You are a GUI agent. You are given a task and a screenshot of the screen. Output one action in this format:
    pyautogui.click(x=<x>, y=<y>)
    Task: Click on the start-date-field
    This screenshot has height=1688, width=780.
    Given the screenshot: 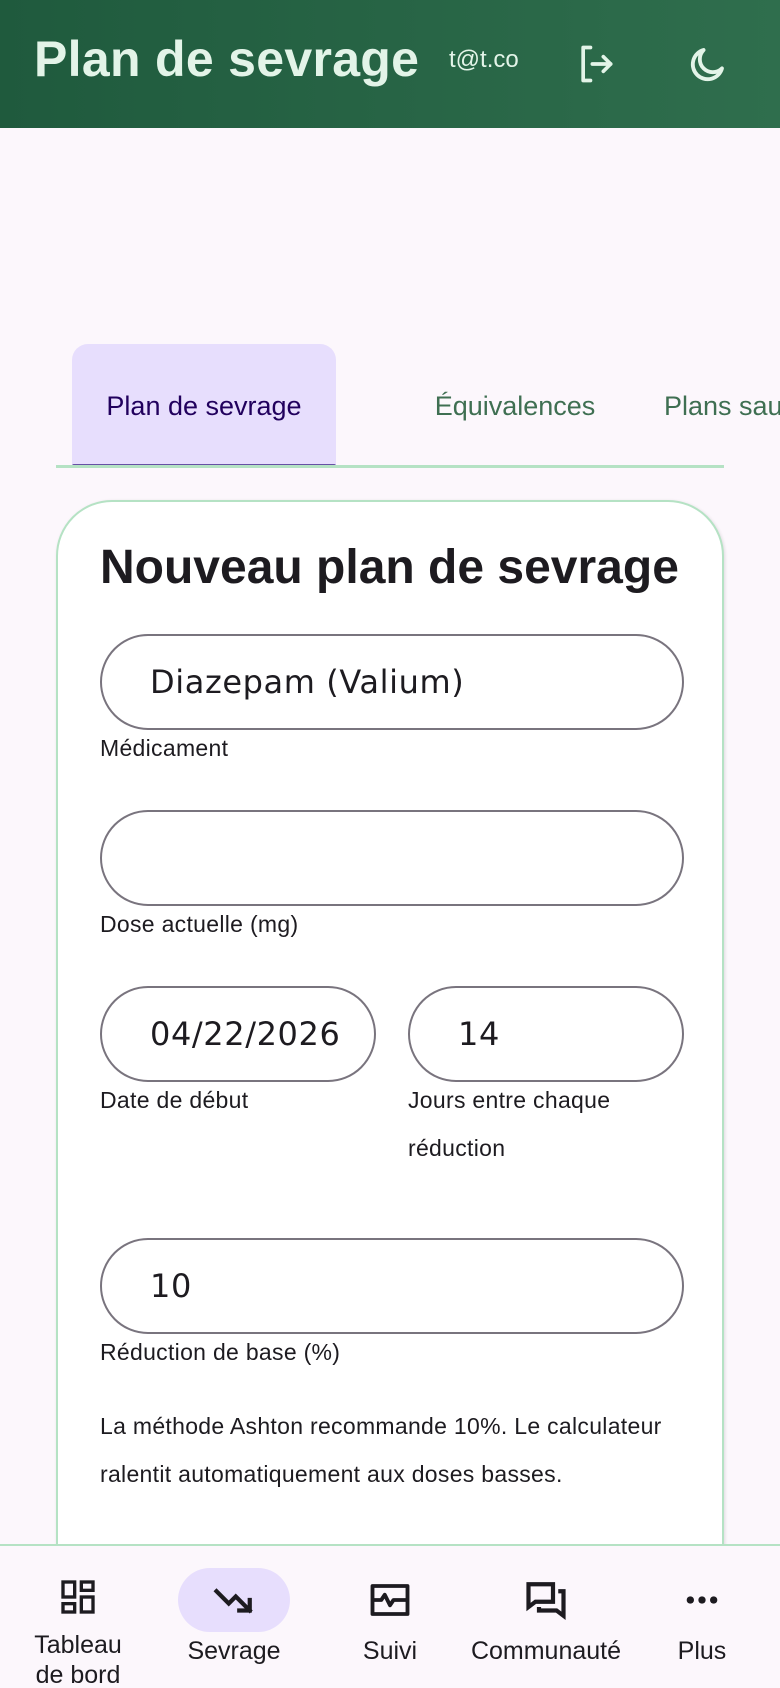 What is the action you would take?
    pyautogui.click(x=238, y=1034)
    